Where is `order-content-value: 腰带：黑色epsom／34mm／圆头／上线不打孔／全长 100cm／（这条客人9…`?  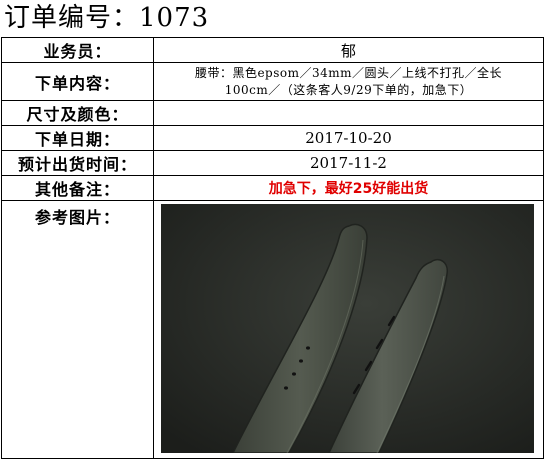 order-content-value: 腰带：黑色epsom／34mm／圆头／上线不打孔／全长 100cm／（这条客人9… is located at coordinates (348, 81).